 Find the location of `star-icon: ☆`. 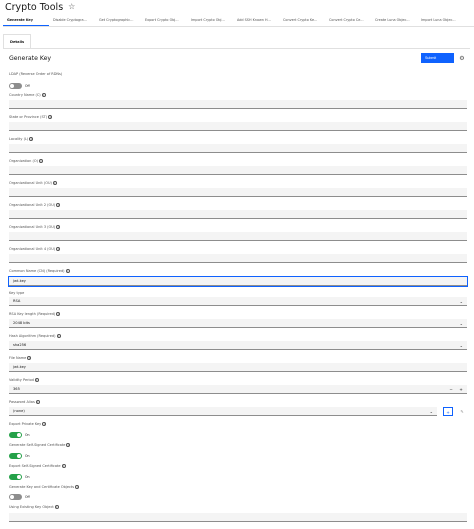

star-icon: ☆ is located at coordinates (71, 7).